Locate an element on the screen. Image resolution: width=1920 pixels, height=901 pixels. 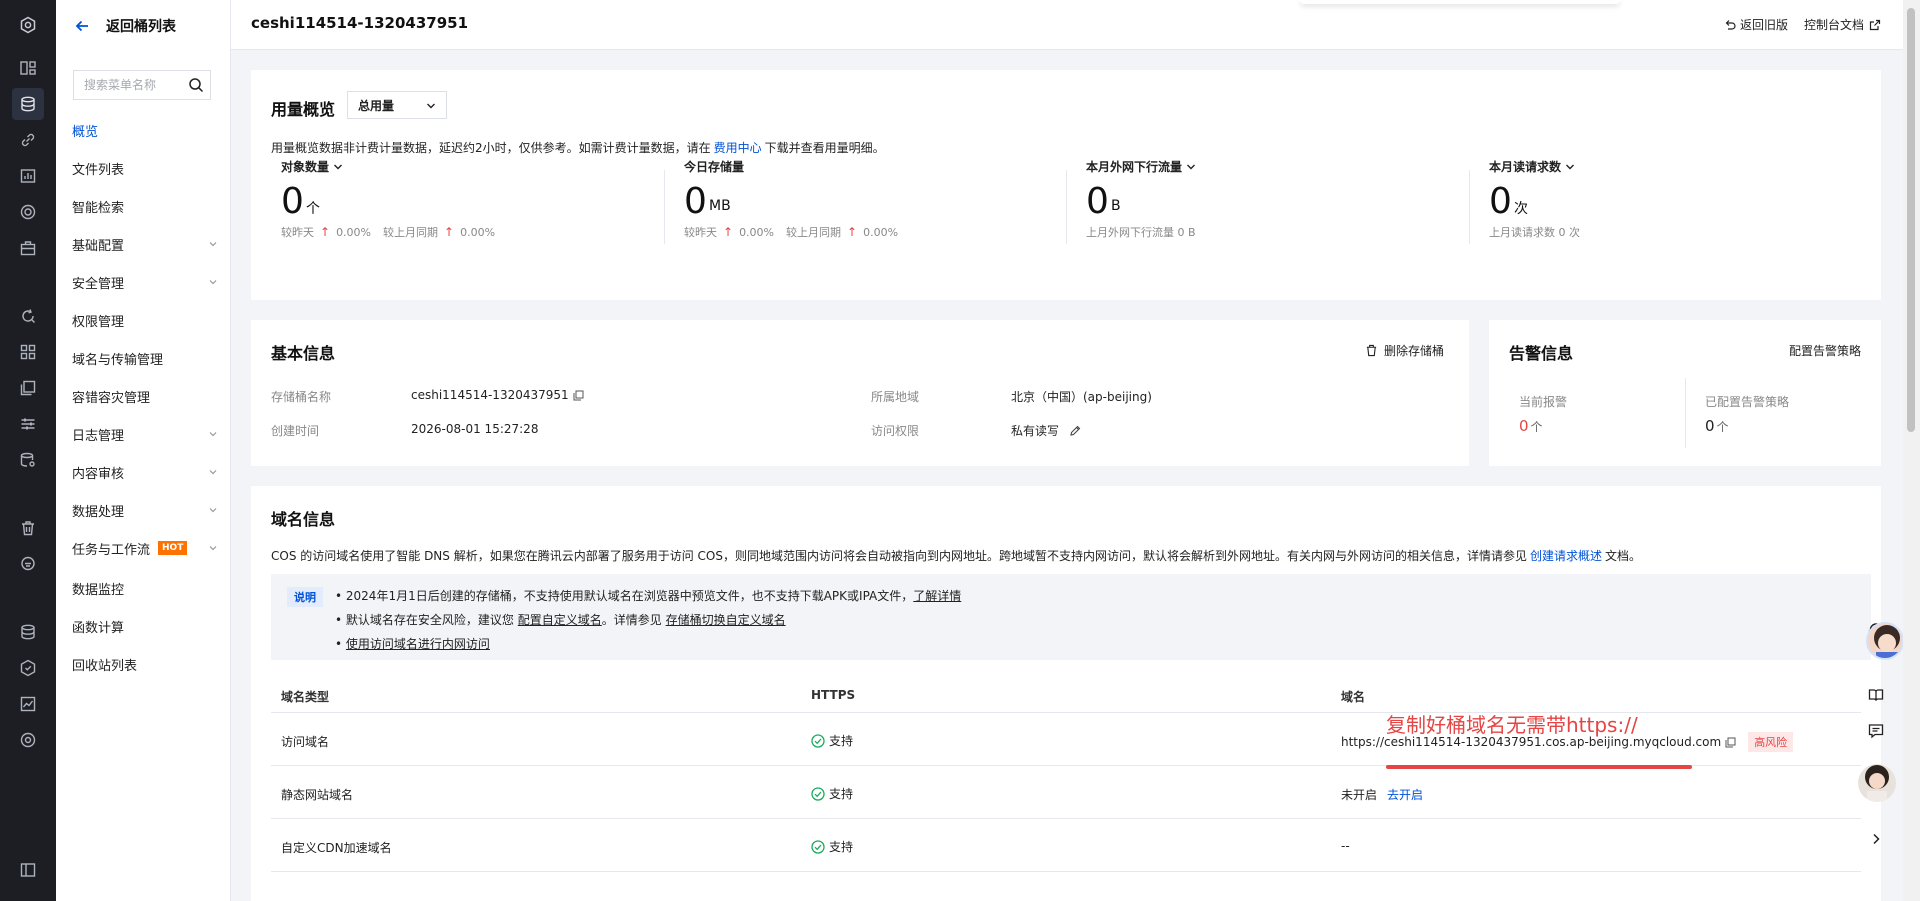
storage-icon is located at coordinates (28, 104).